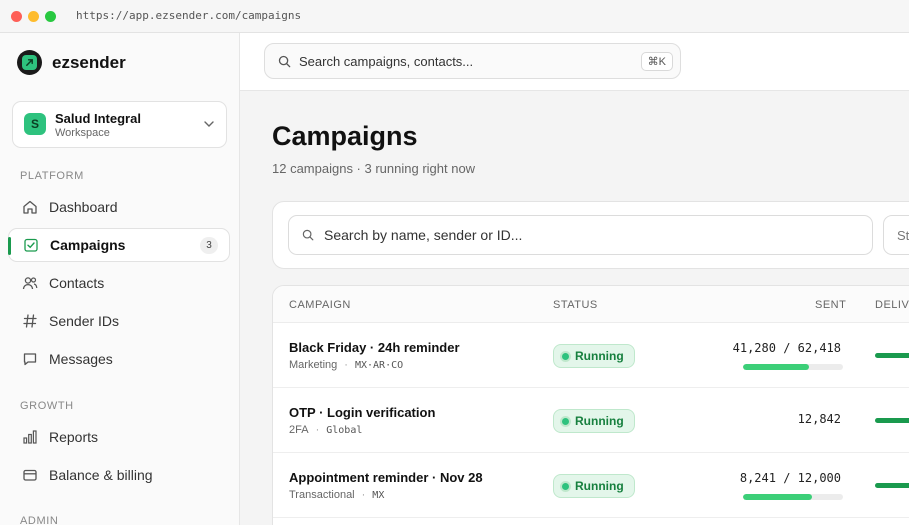  I want to click on brand-name: ezsender, so click(89, 62).